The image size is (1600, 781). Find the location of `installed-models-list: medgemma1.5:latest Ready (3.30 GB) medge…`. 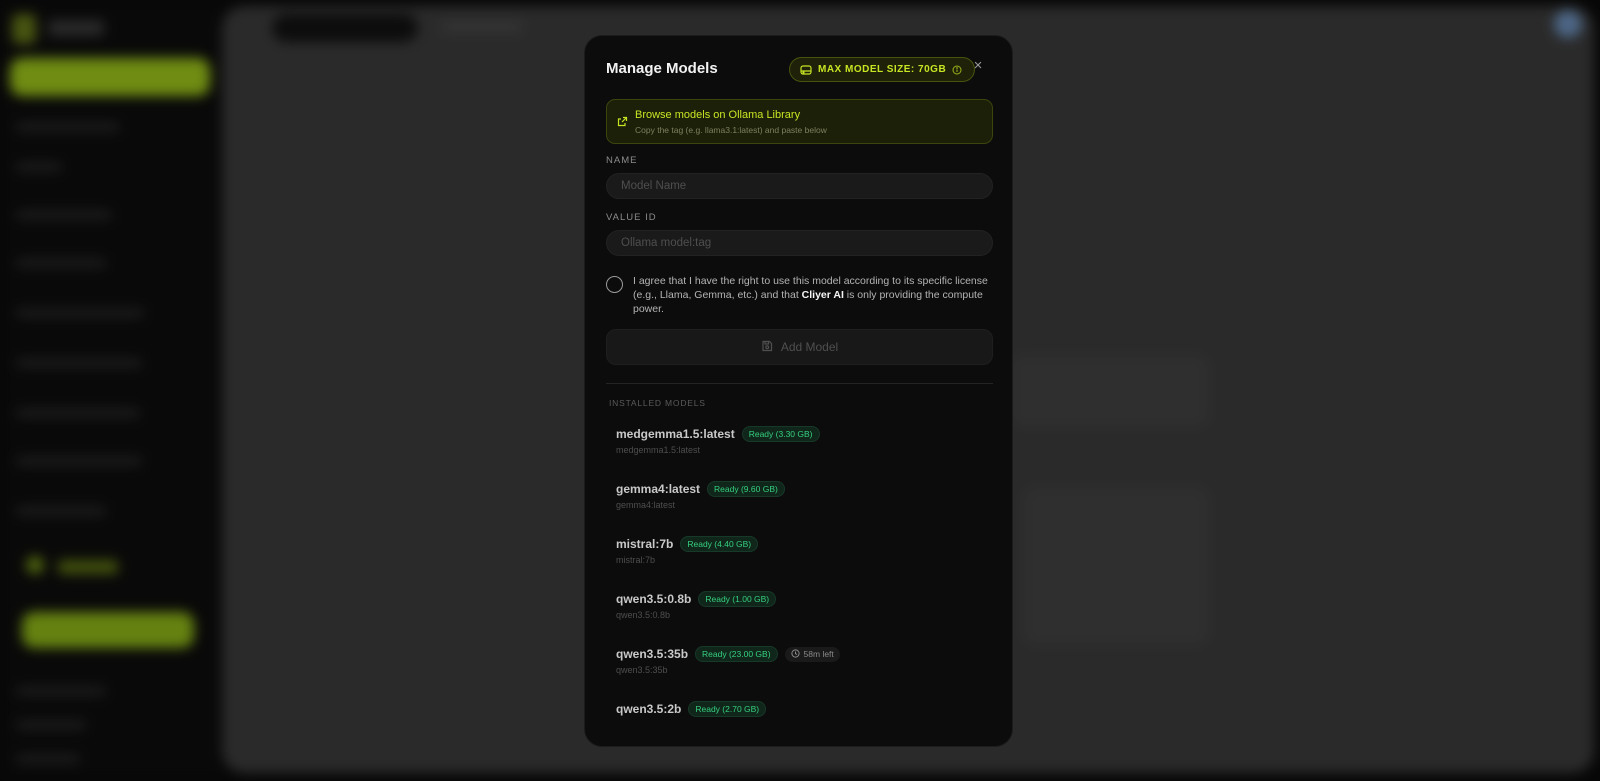

installed-models-list: medgemma1.5:latest Ready (3.30 GB) medge… is located at coordinates (799, 579).